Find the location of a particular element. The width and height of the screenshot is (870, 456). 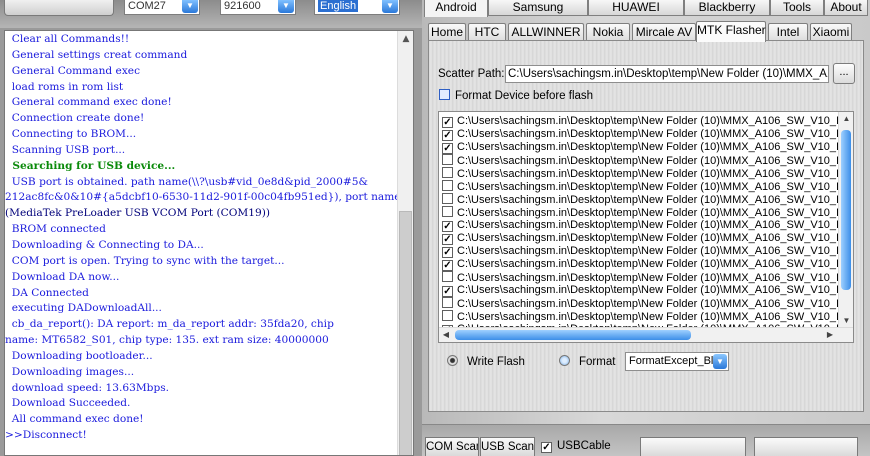

log-line: Download Succeeded. is located at coordinates (68, 403).